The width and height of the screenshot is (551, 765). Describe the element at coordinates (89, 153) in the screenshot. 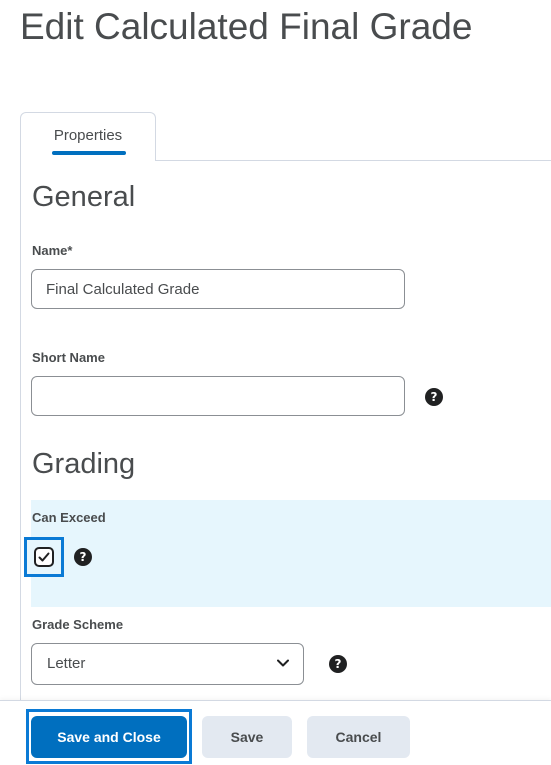

I see `active-tab-indicator` at that location.